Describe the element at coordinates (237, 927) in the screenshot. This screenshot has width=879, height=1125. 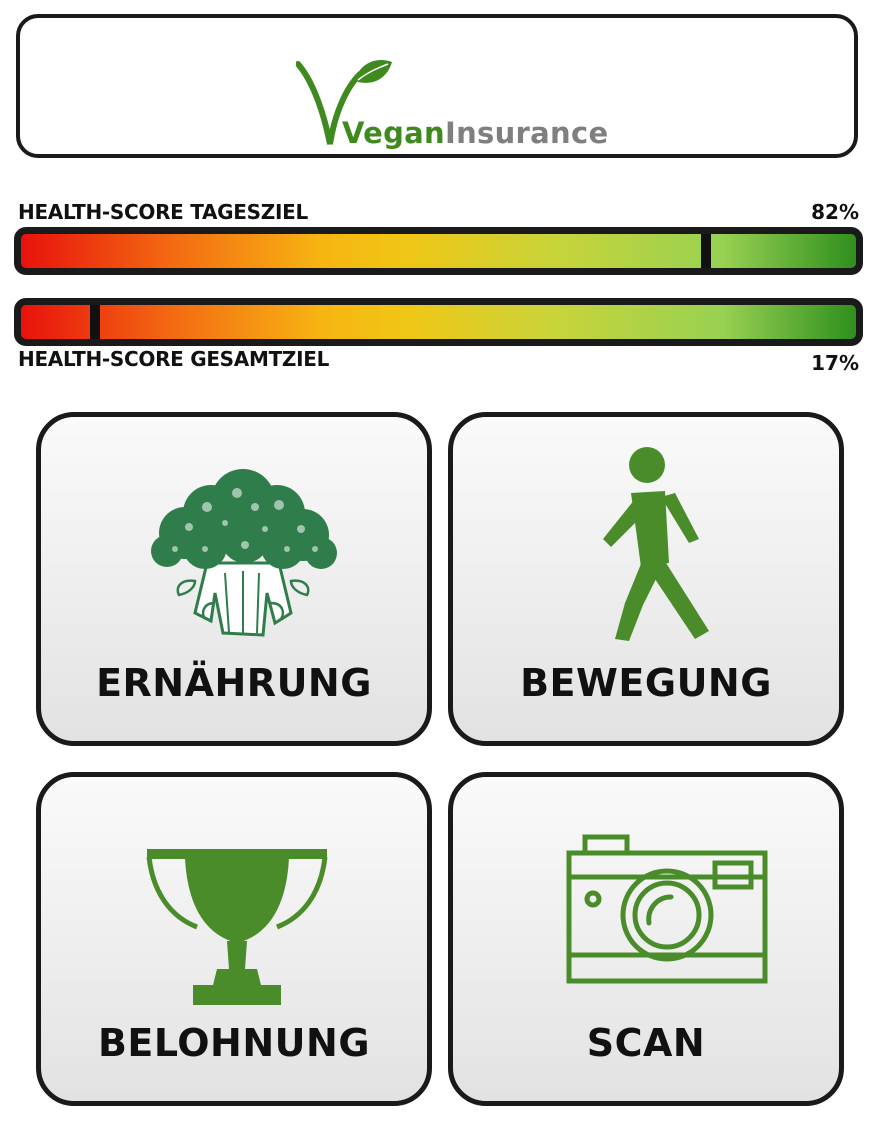
I see `trophy-icon` at that location.